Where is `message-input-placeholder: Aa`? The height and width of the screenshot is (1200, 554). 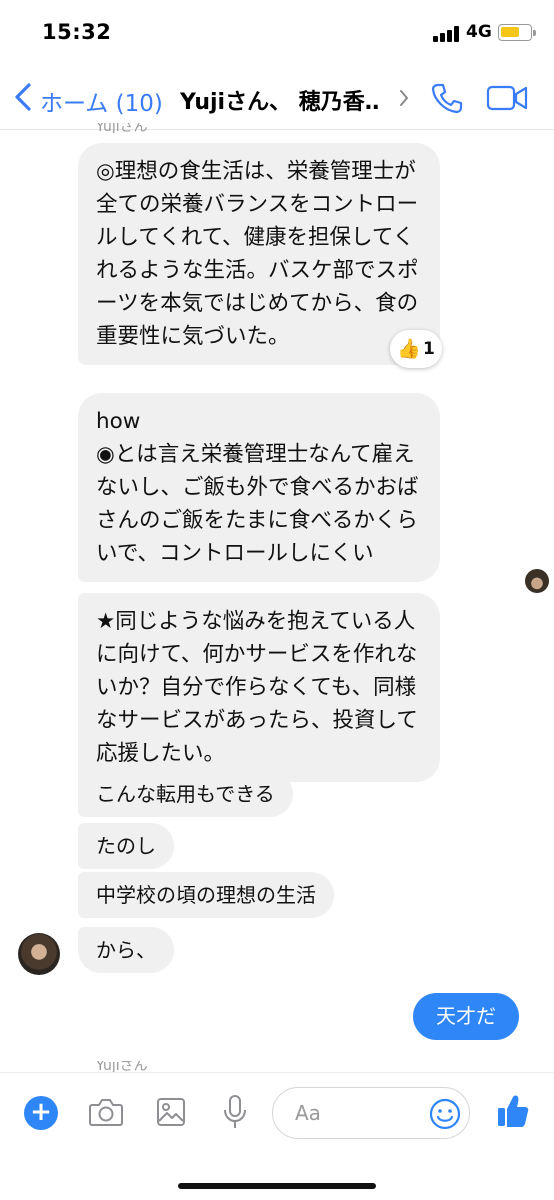
message-input-placeholder: Aa is located at coordinates (308, 1113).